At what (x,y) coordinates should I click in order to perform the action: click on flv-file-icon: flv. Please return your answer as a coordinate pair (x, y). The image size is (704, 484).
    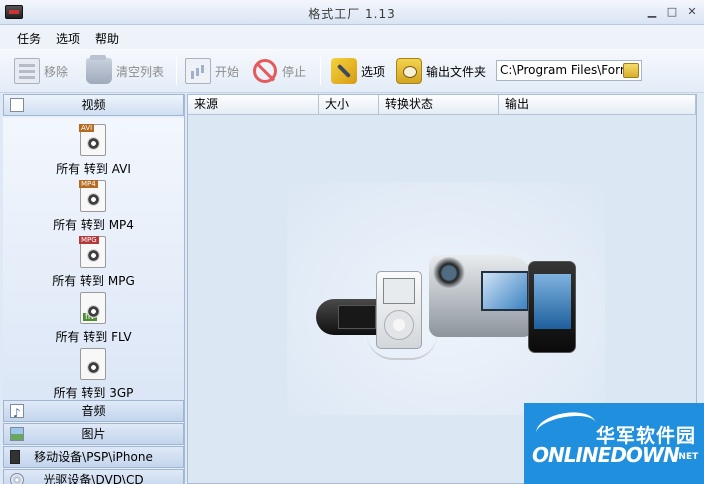
    Looking at the image, I should click on (93, 308).